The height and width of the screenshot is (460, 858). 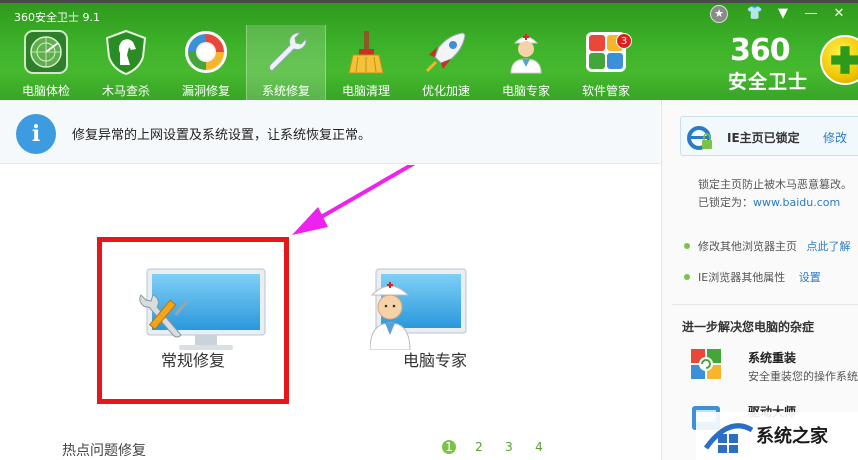 I want to click on tool-title: 系统重装, so click(x=772, y=357).